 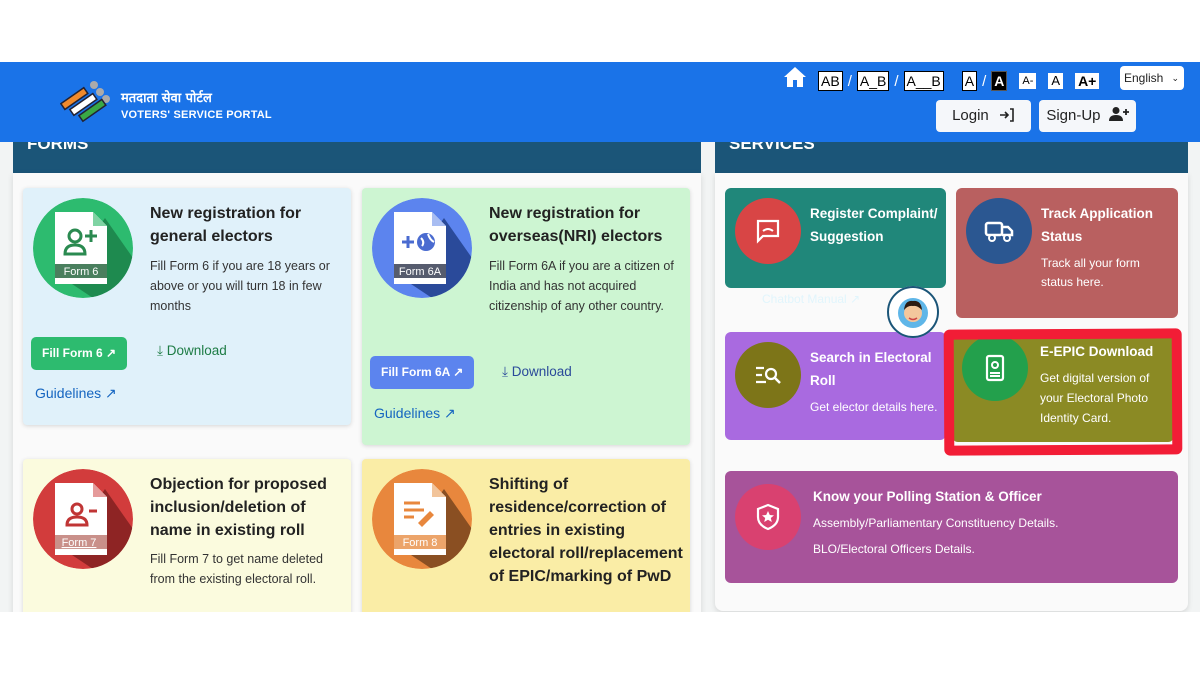 I want to click on services-panel-heading: SERVICES, so click(x=951, y=154).